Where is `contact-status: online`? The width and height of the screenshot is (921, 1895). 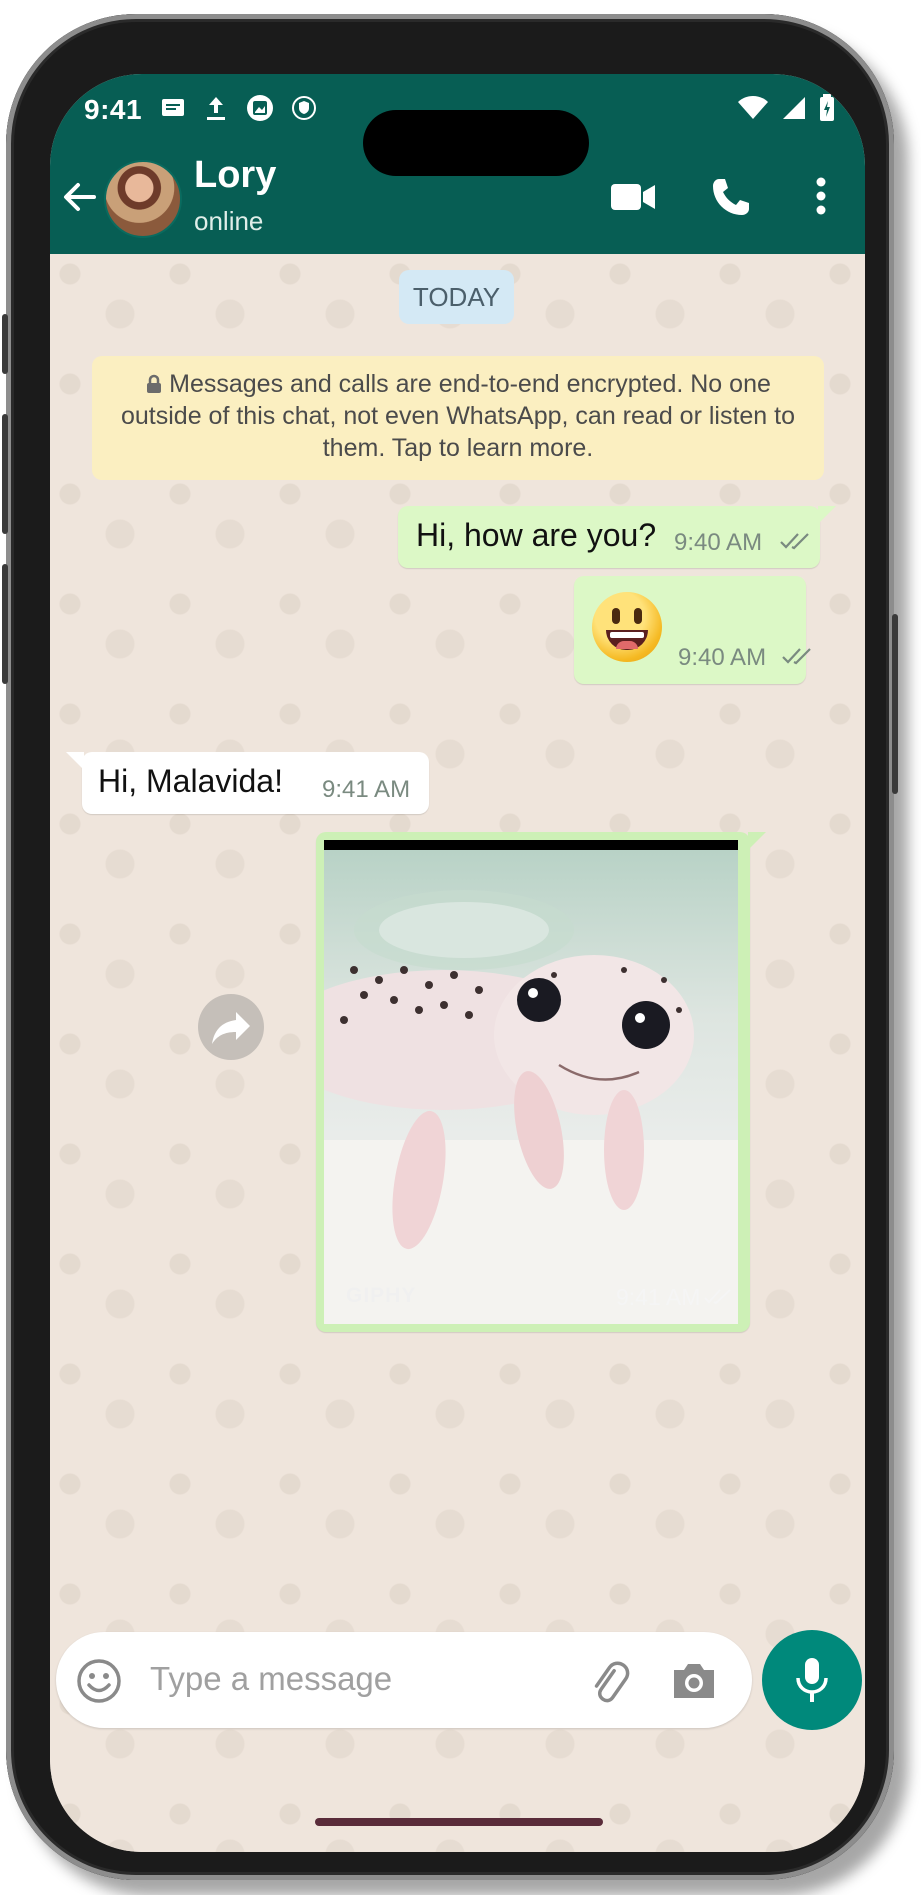
contact-status: online is located at coordinates (229, 221).